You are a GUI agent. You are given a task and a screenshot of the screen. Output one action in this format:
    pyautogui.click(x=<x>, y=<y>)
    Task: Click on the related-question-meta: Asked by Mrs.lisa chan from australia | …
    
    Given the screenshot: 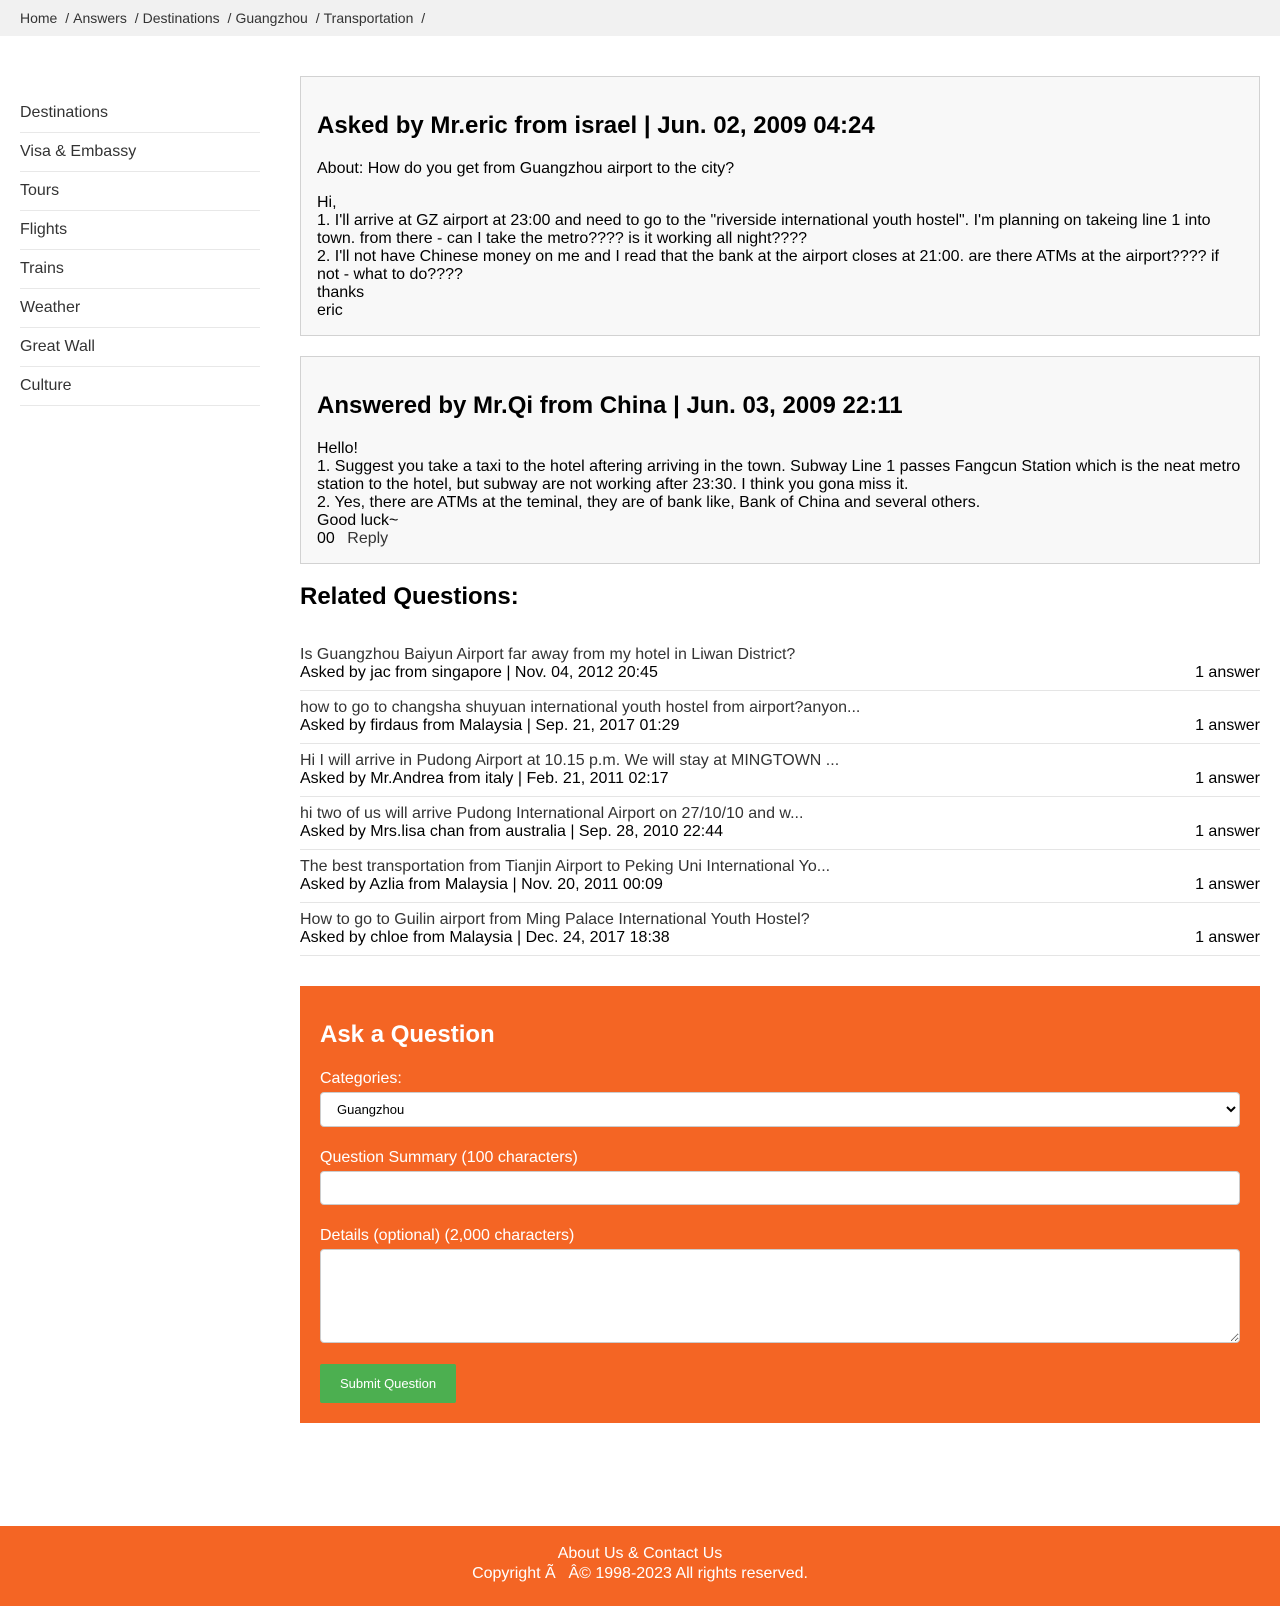 What is the action you would take?
    pyautogui.click(x=512, y=831)
    